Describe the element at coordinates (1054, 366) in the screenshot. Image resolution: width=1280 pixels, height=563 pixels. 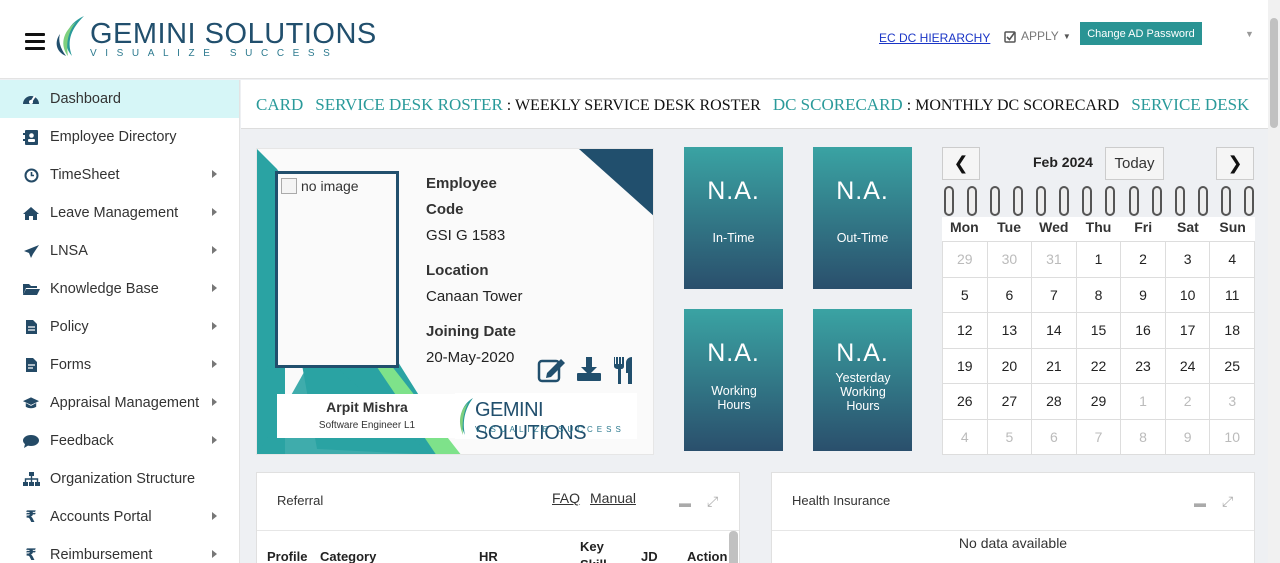
I see `calendar-day: 21` at that location.